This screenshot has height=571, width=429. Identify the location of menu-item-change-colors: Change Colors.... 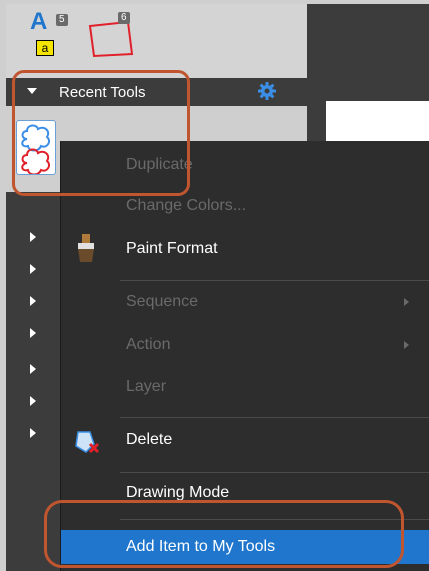
(186, 206).